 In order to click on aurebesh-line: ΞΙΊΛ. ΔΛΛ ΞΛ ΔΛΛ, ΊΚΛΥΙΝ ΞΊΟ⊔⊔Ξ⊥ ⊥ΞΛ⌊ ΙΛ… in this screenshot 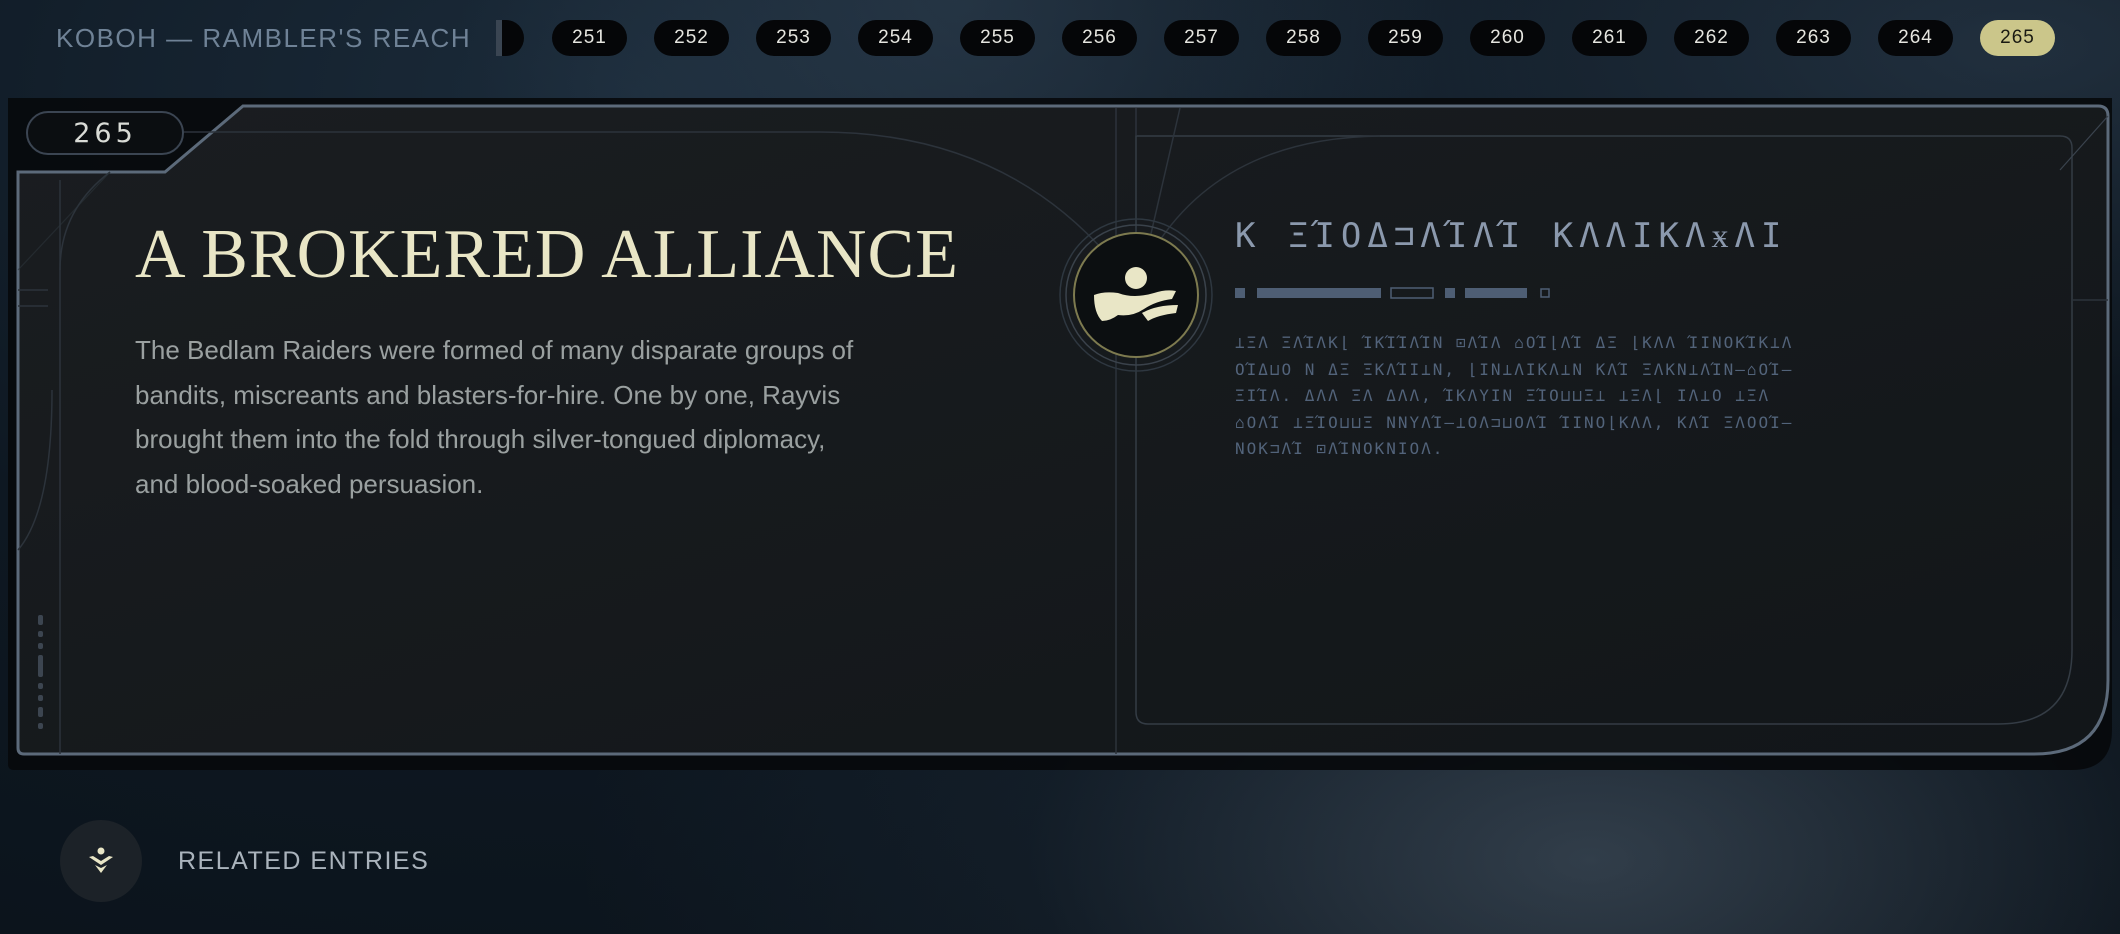, I will do `click(1503, 395)`.